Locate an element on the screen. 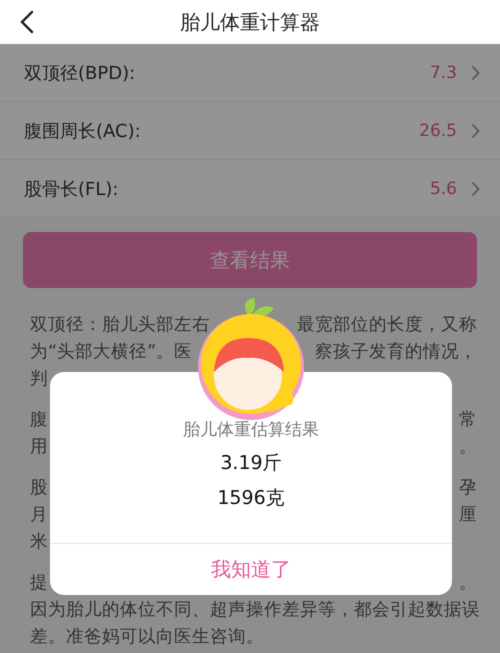 Image resolution: width=500 pixels, height=653 pixels. explanation-text: 常 is located at coordinates (468, 420).